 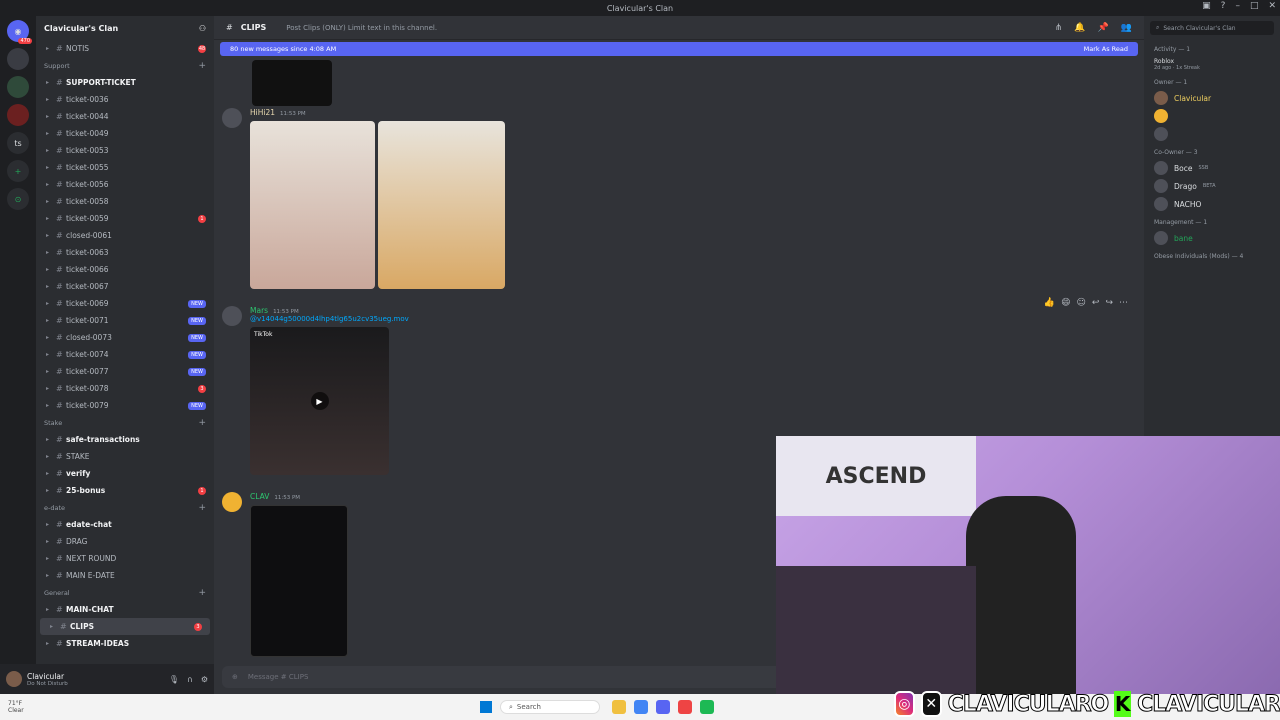 I want to click on doge-image, so click(x=441, y=205).